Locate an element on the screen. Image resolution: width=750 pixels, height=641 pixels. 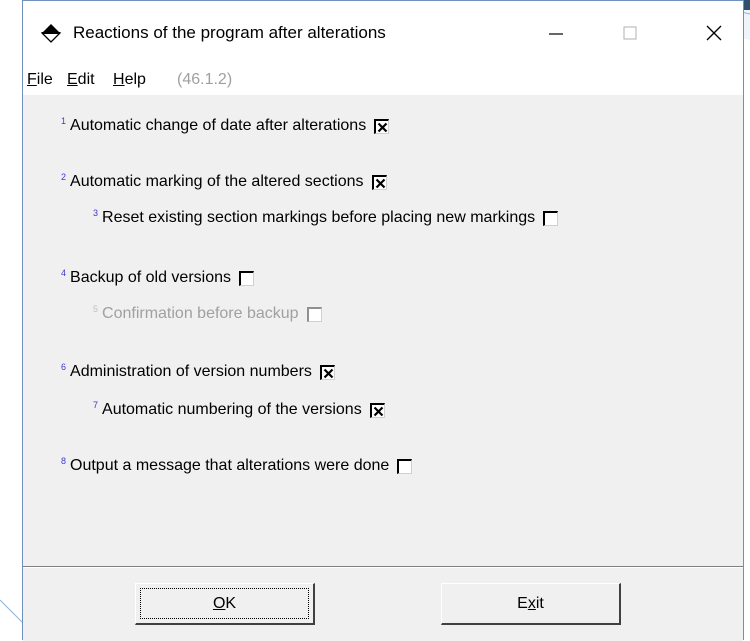
minimize-icon is located at coordinates (556, 35).